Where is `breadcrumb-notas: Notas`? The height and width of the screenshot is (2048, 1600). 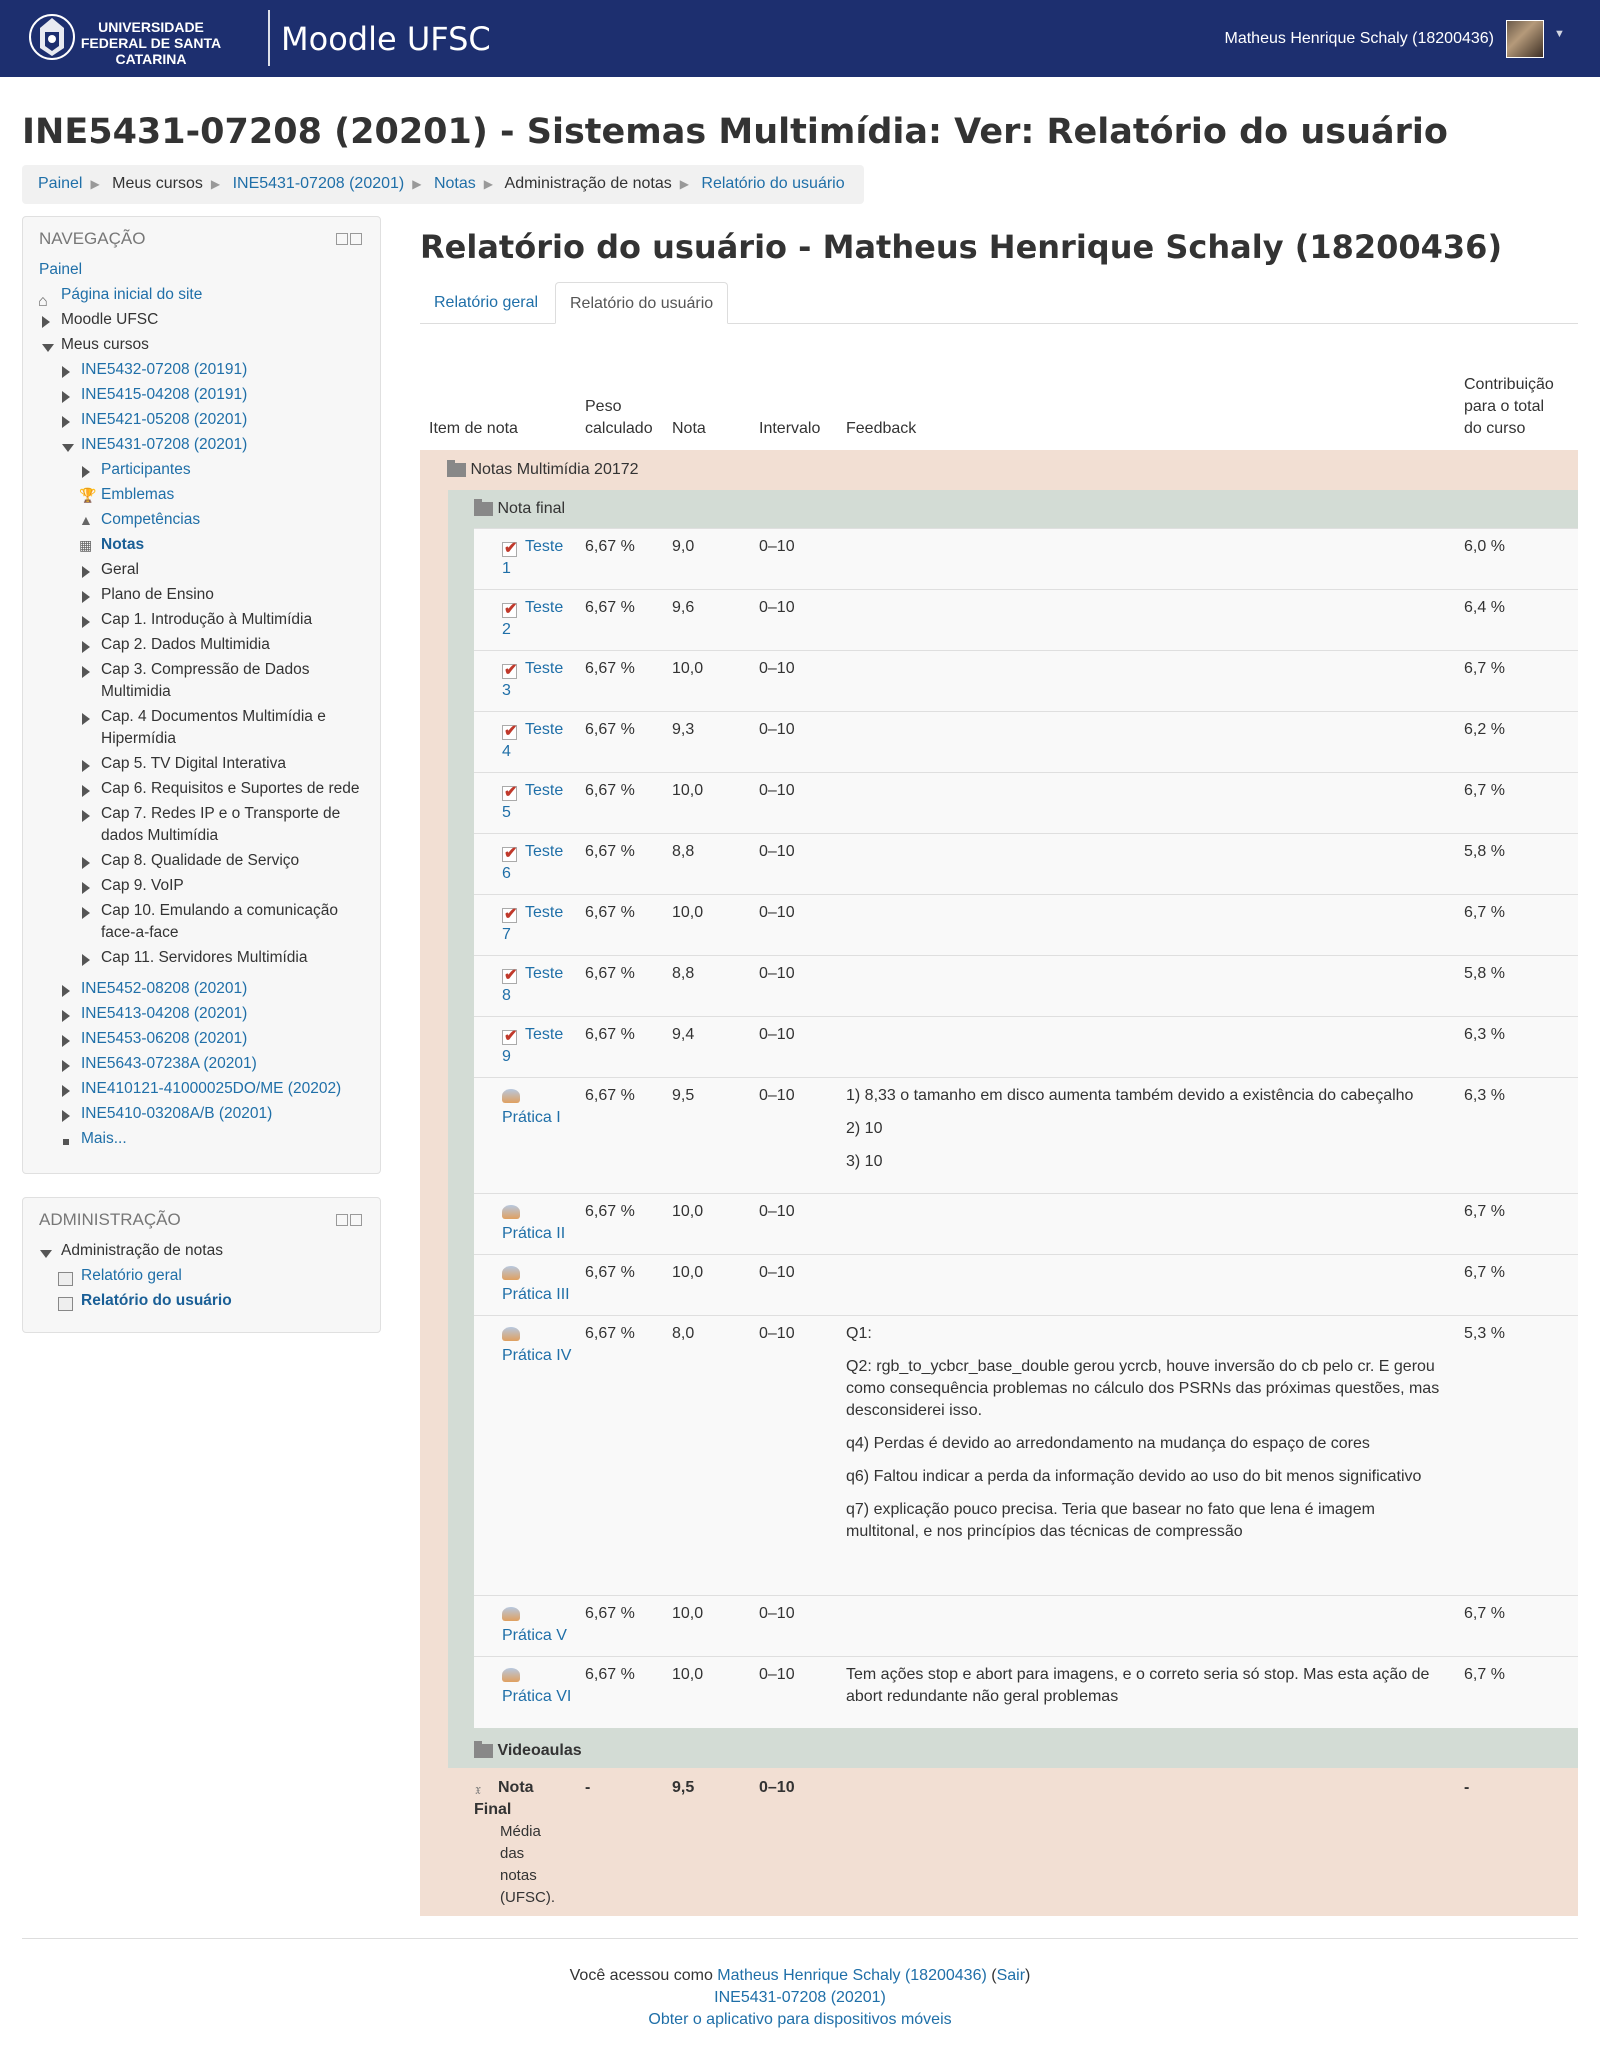
breadcrumb-notas: Notas is located at coordinates (455, 183).